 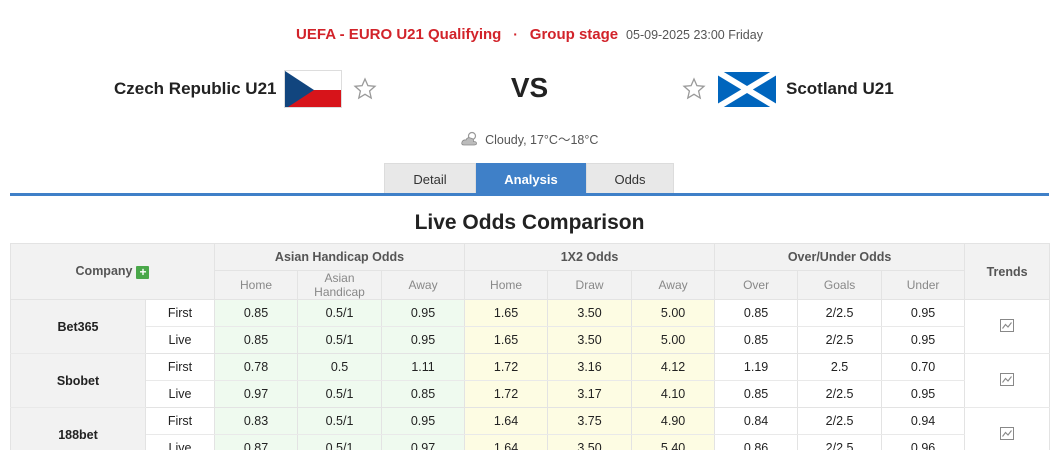 I want to click on x12-away-subheader: Away, so click(x=673, y=285).